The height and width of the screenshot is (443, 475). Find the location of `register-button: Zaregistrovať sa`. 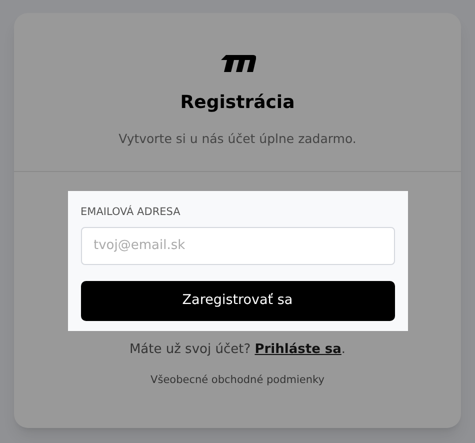

register-button: Zaregistrovať sa is located at coordinates (237, 300).